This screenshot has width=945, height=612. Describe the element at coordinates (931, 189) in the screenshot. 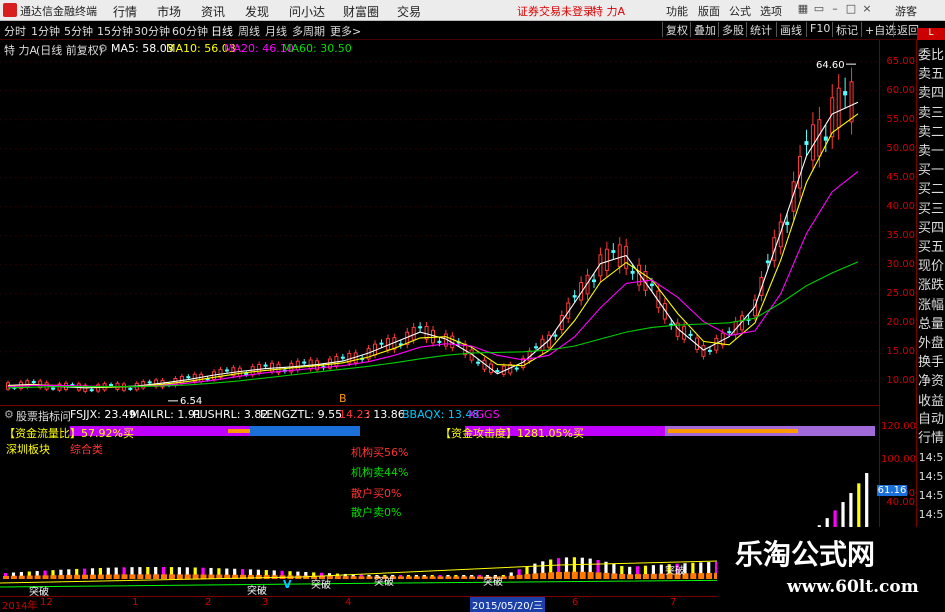

I see `side-panel-item: 买二` at that location.